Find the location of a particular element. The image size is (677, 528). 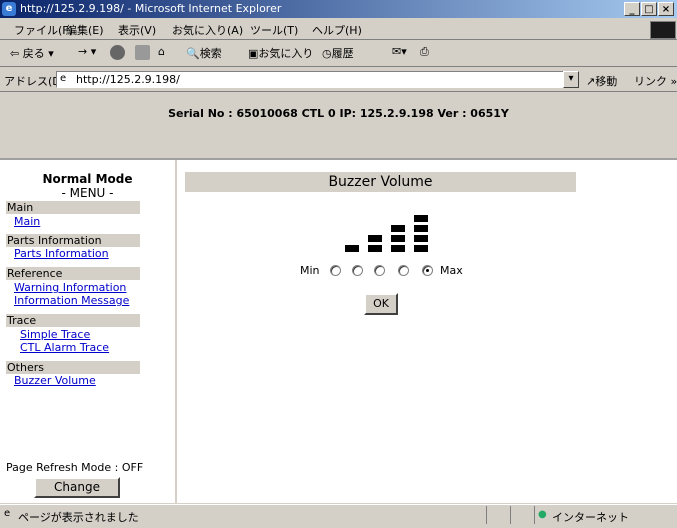

history-button: ◷履歴 is located at coordinates (338, 53).